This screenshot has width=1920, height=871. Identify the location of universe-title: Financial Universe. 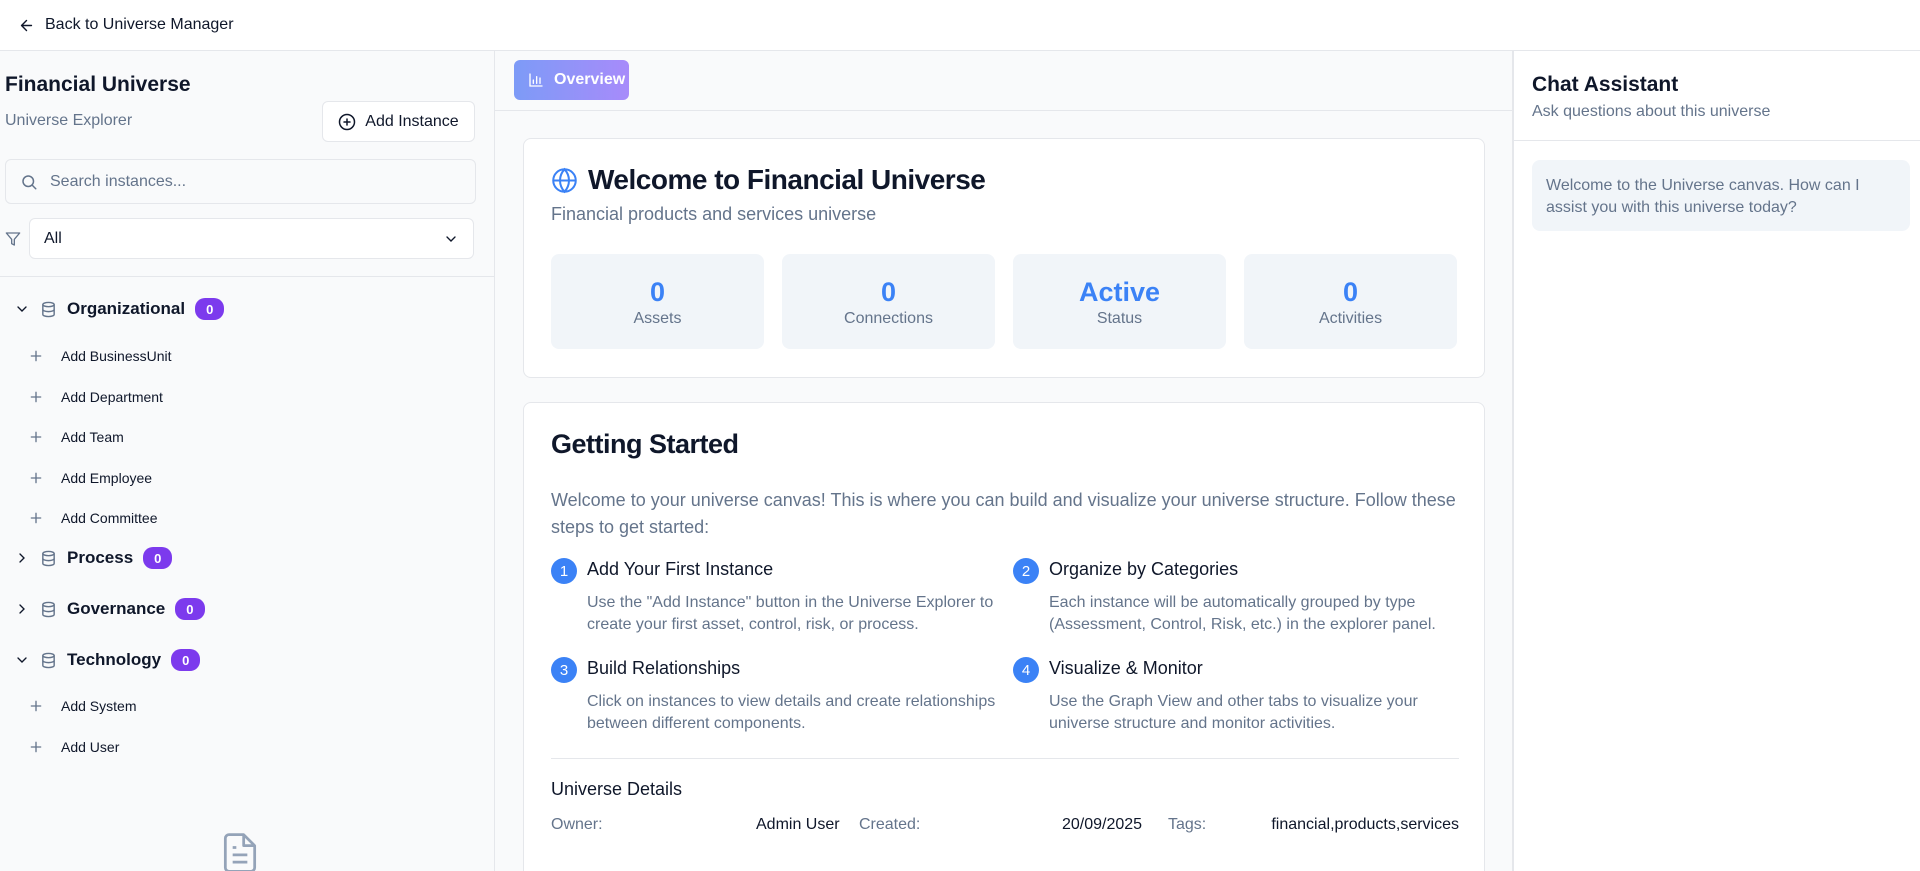
(98, 84).